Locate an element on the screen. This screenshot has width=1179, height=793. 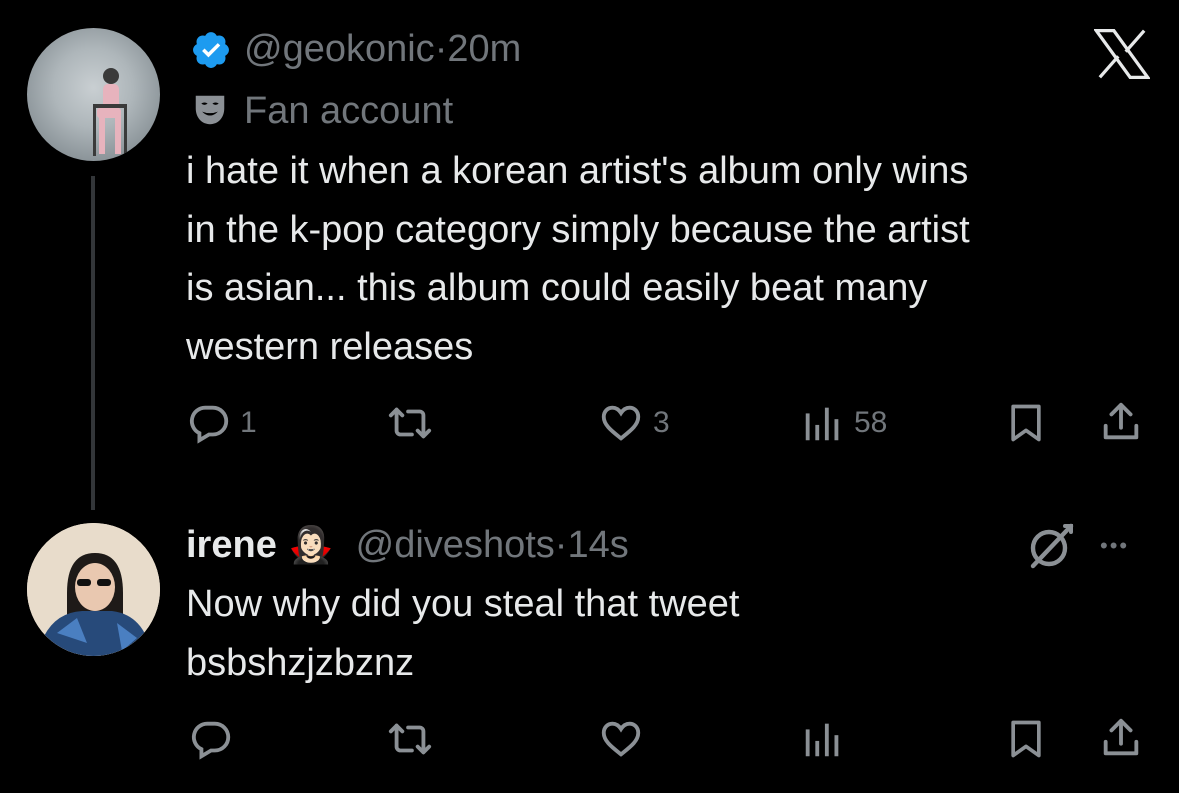
tweet-1-meta: @geokonic·20m is located at coordinates (382, 49).